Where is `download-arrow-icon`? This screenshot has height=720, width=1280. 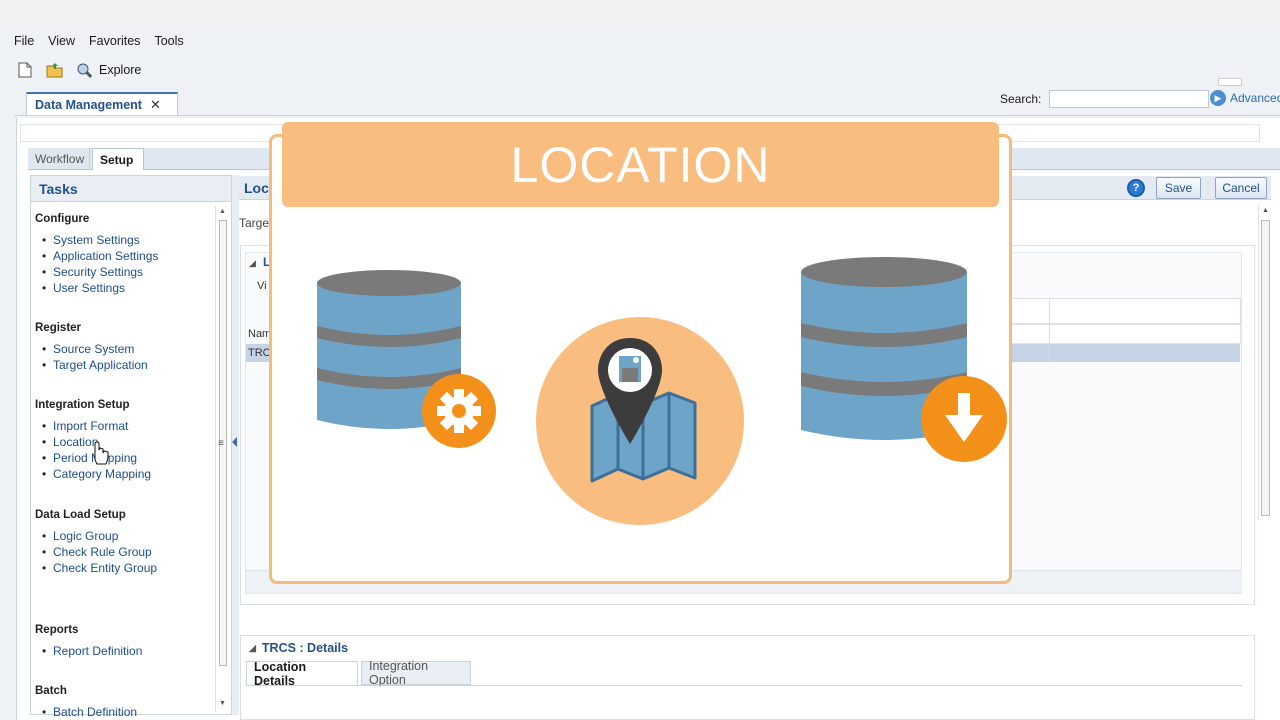 download-arrow-icon is located at coordinates (964, 419).